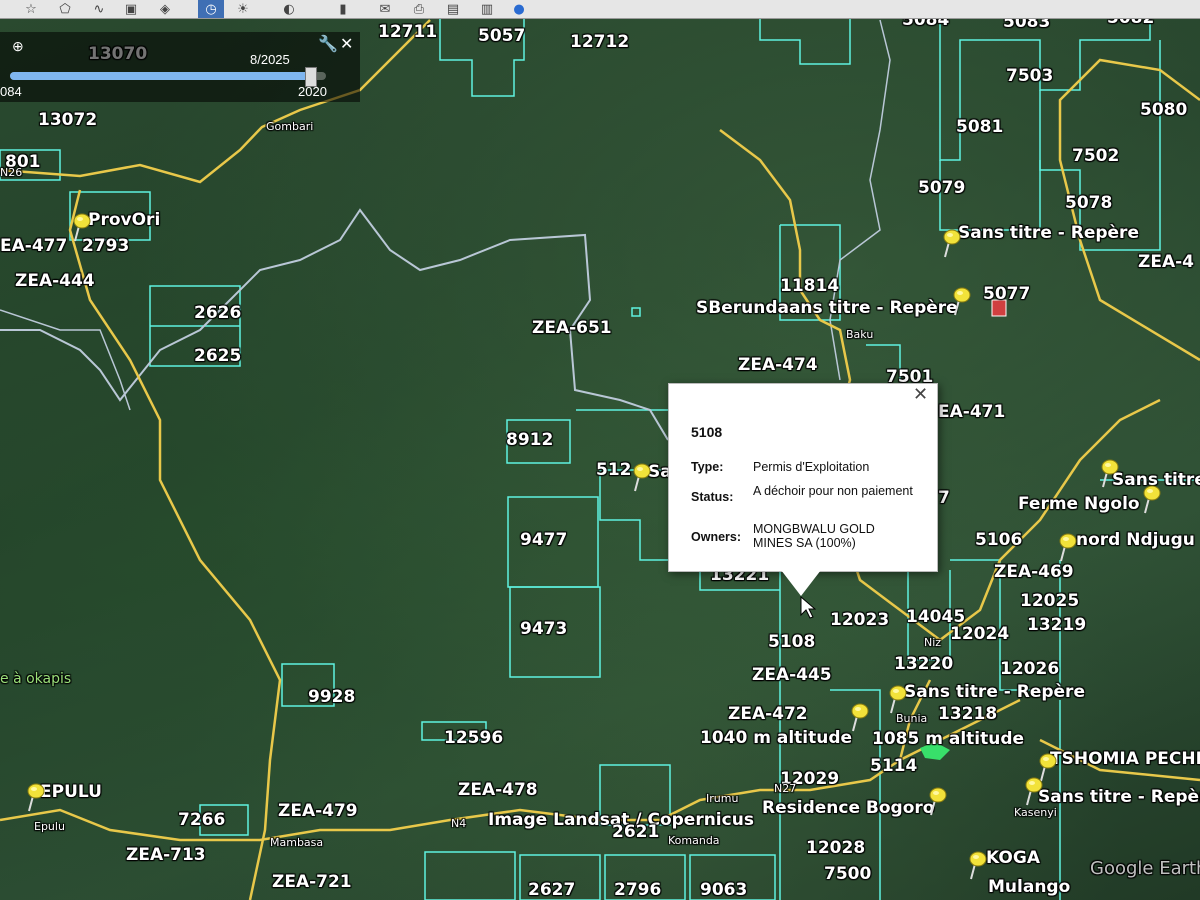  I want to click on map-label: ZEA-469, so click(1034, 572).